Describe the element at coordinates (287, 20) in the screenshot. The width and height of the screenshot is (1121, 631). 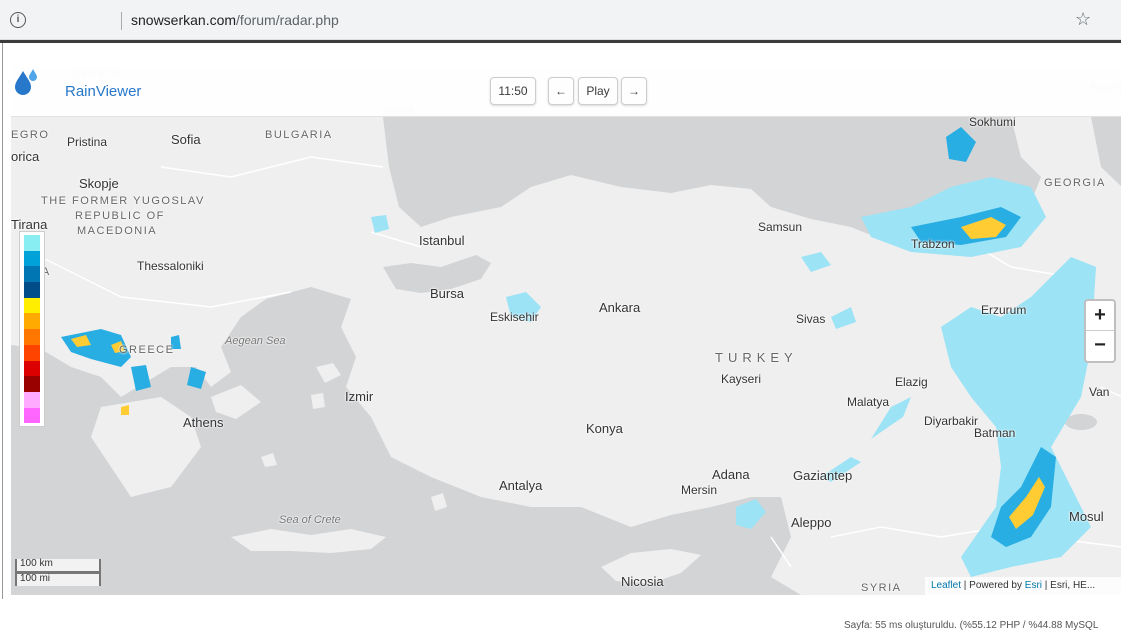
I see `url-path: /forum/radar.php` at that location.